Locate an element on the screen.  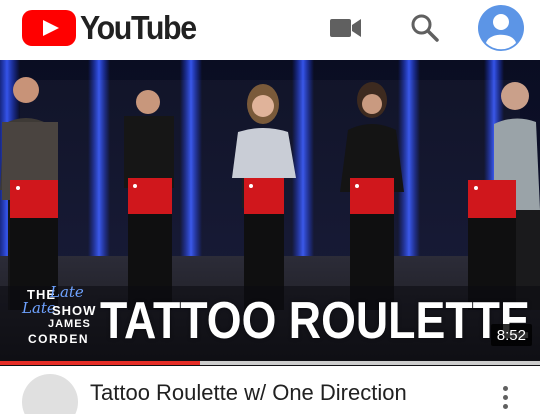
search-button is located at coordinates (425, 28).